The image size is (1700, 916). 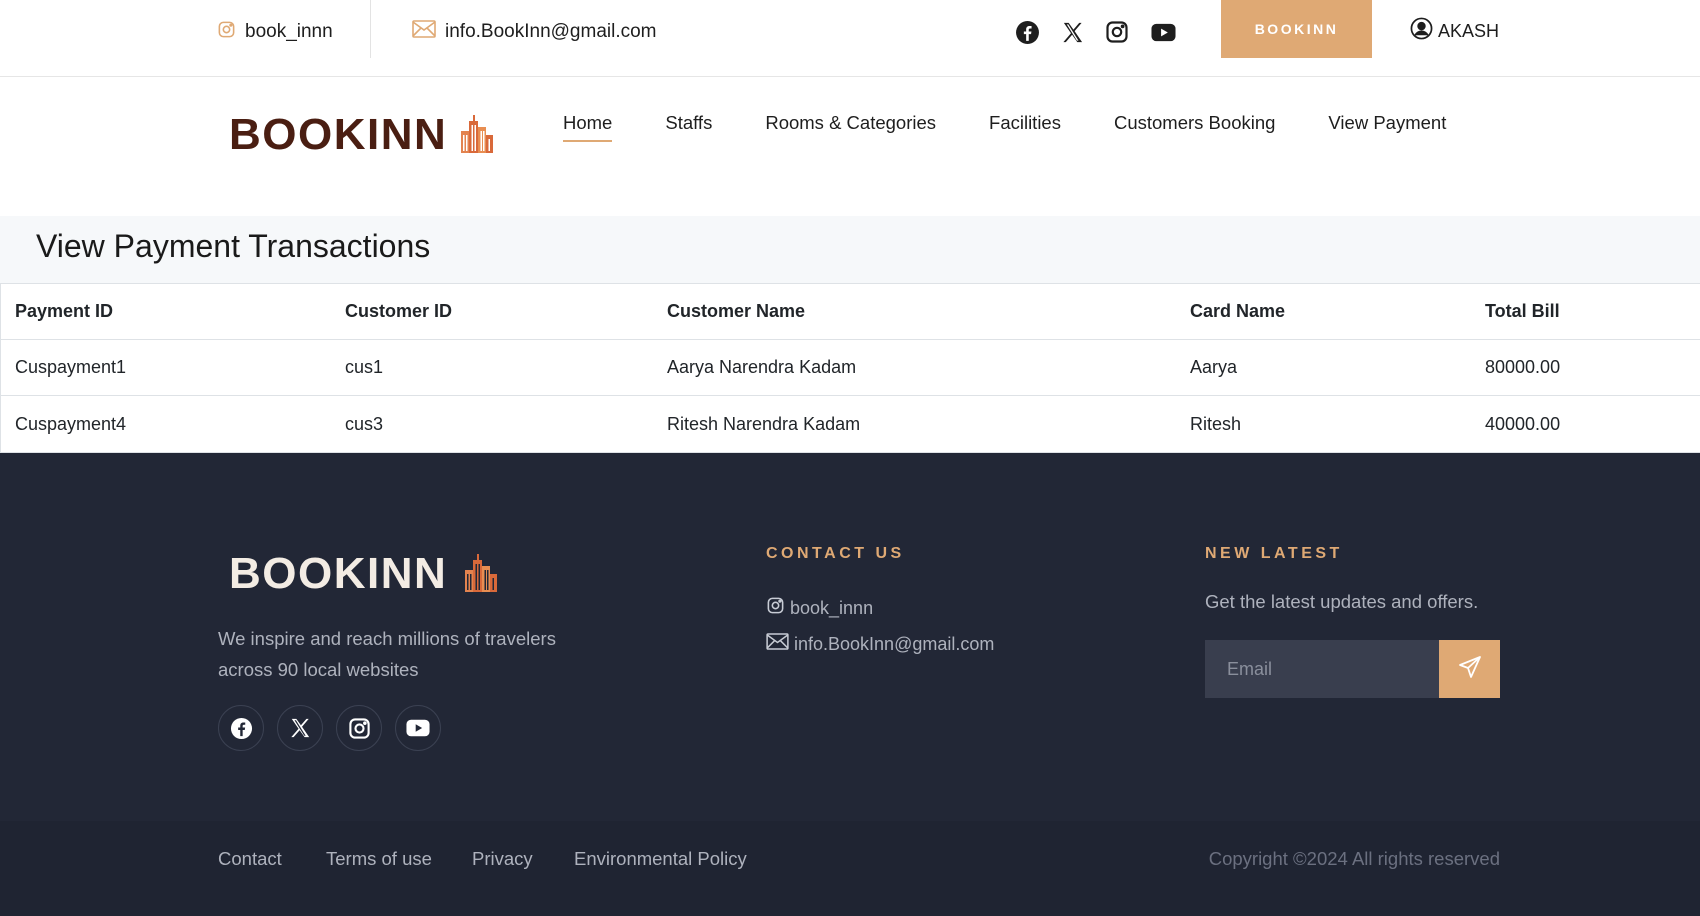 I want to click on nav-staffs: Staffs, so click(x=688, y=126).